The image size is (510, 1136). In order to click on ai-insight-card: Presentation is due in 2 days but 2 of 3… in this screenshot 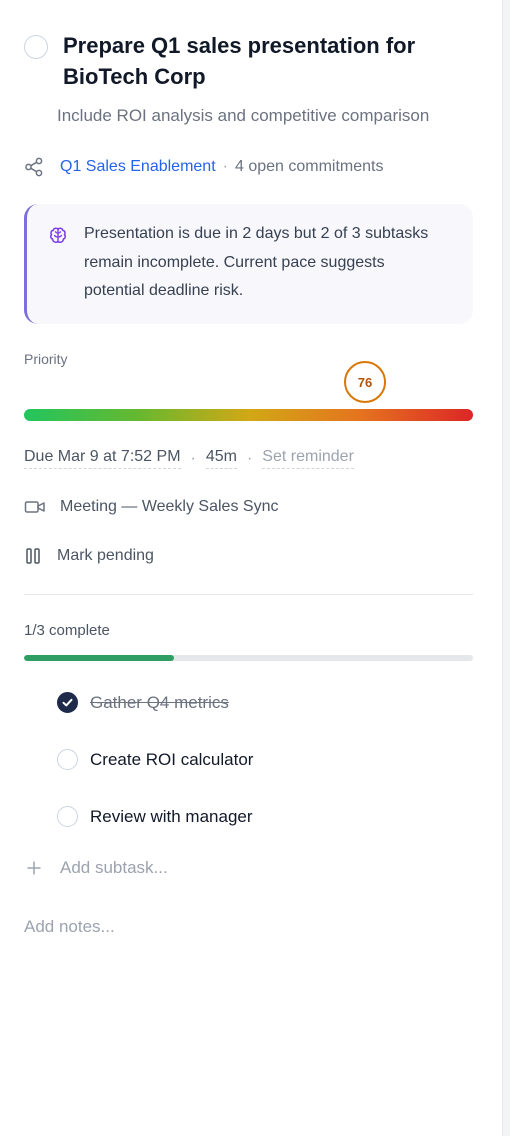, I will do `click(248, 264)`.